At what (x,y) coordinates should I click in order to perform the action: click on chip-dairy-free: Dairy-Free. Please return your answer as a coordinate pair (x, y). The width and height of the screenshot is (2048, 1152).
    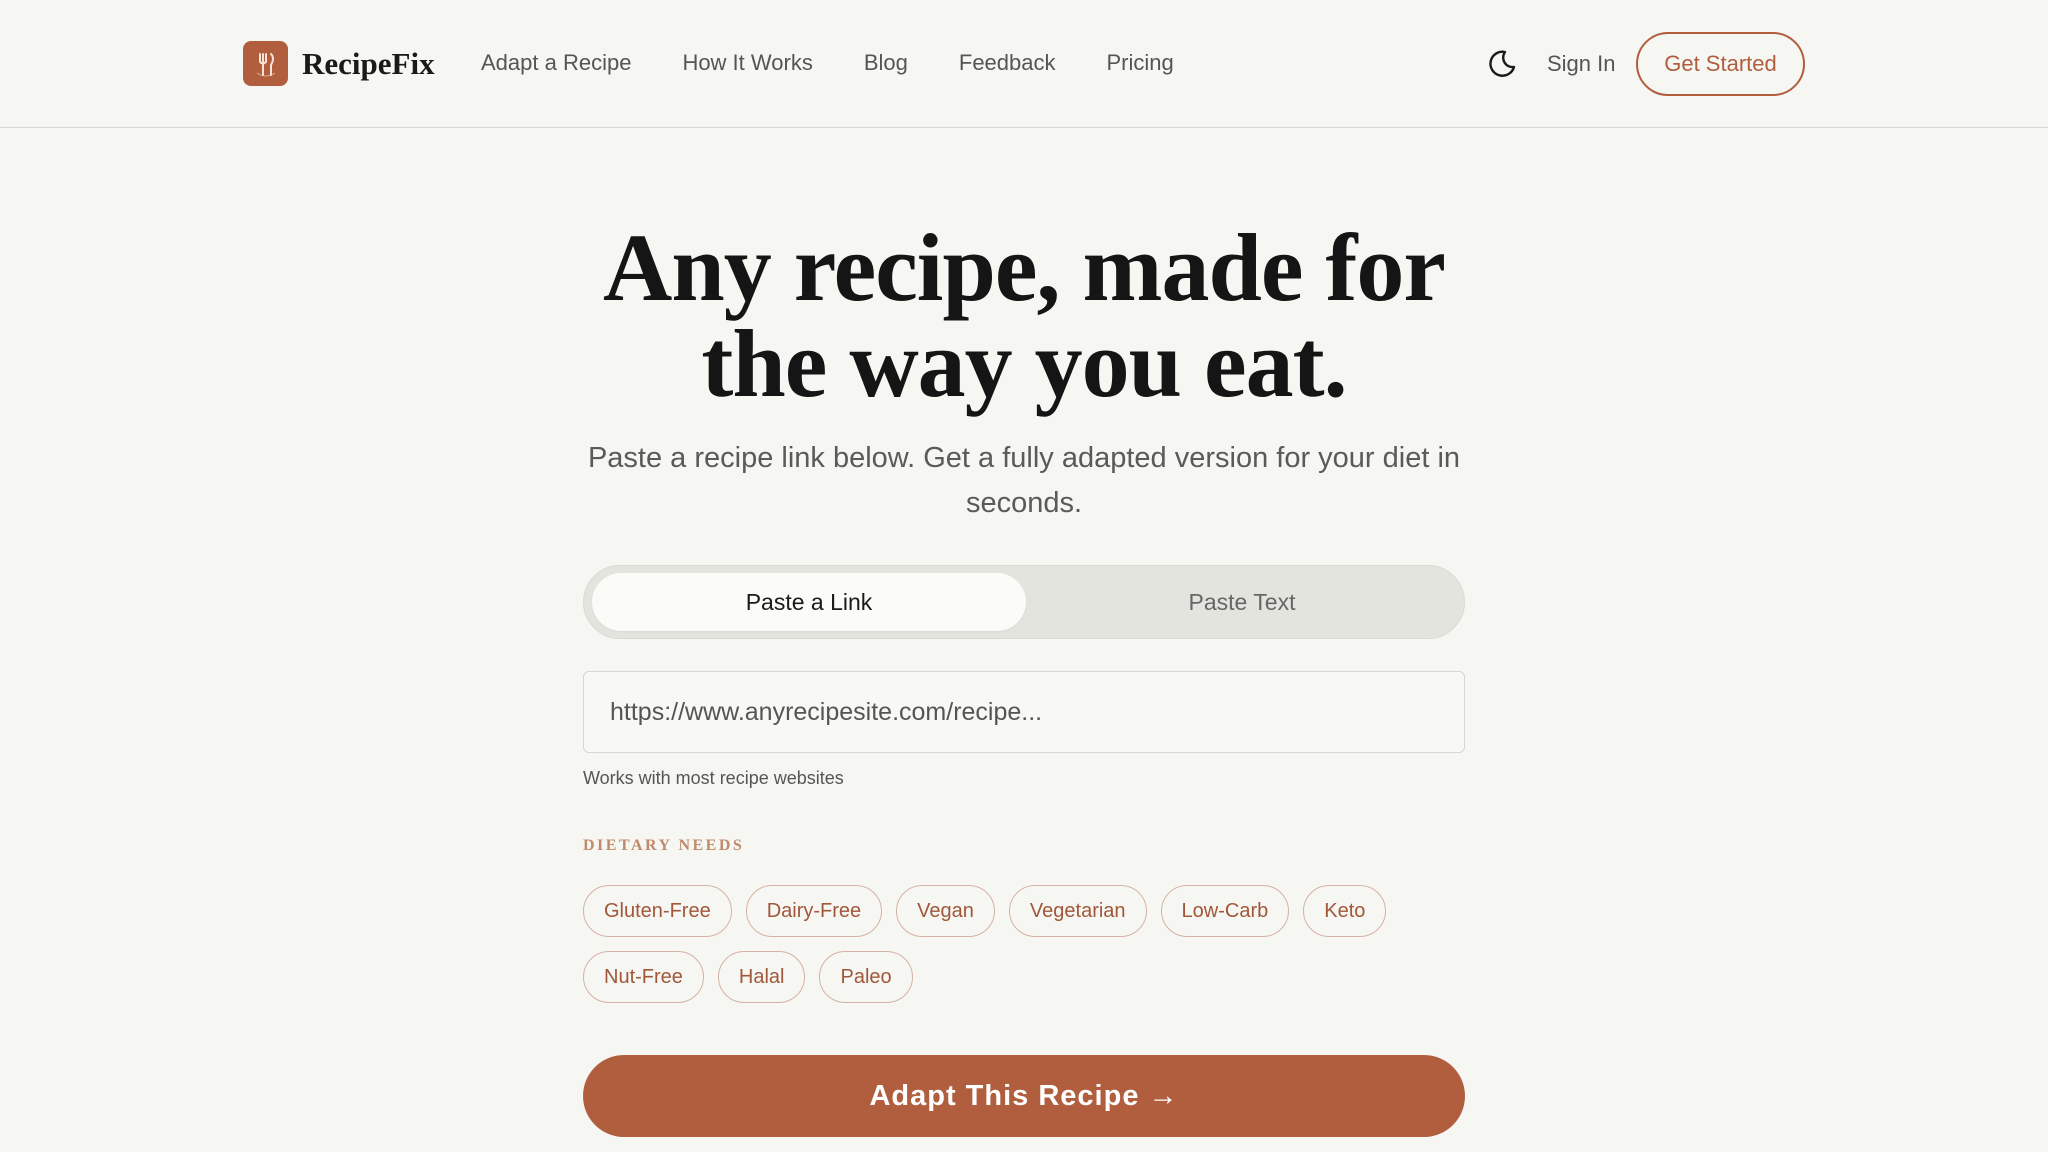
    Looking at the image, I should click on (814, 911).